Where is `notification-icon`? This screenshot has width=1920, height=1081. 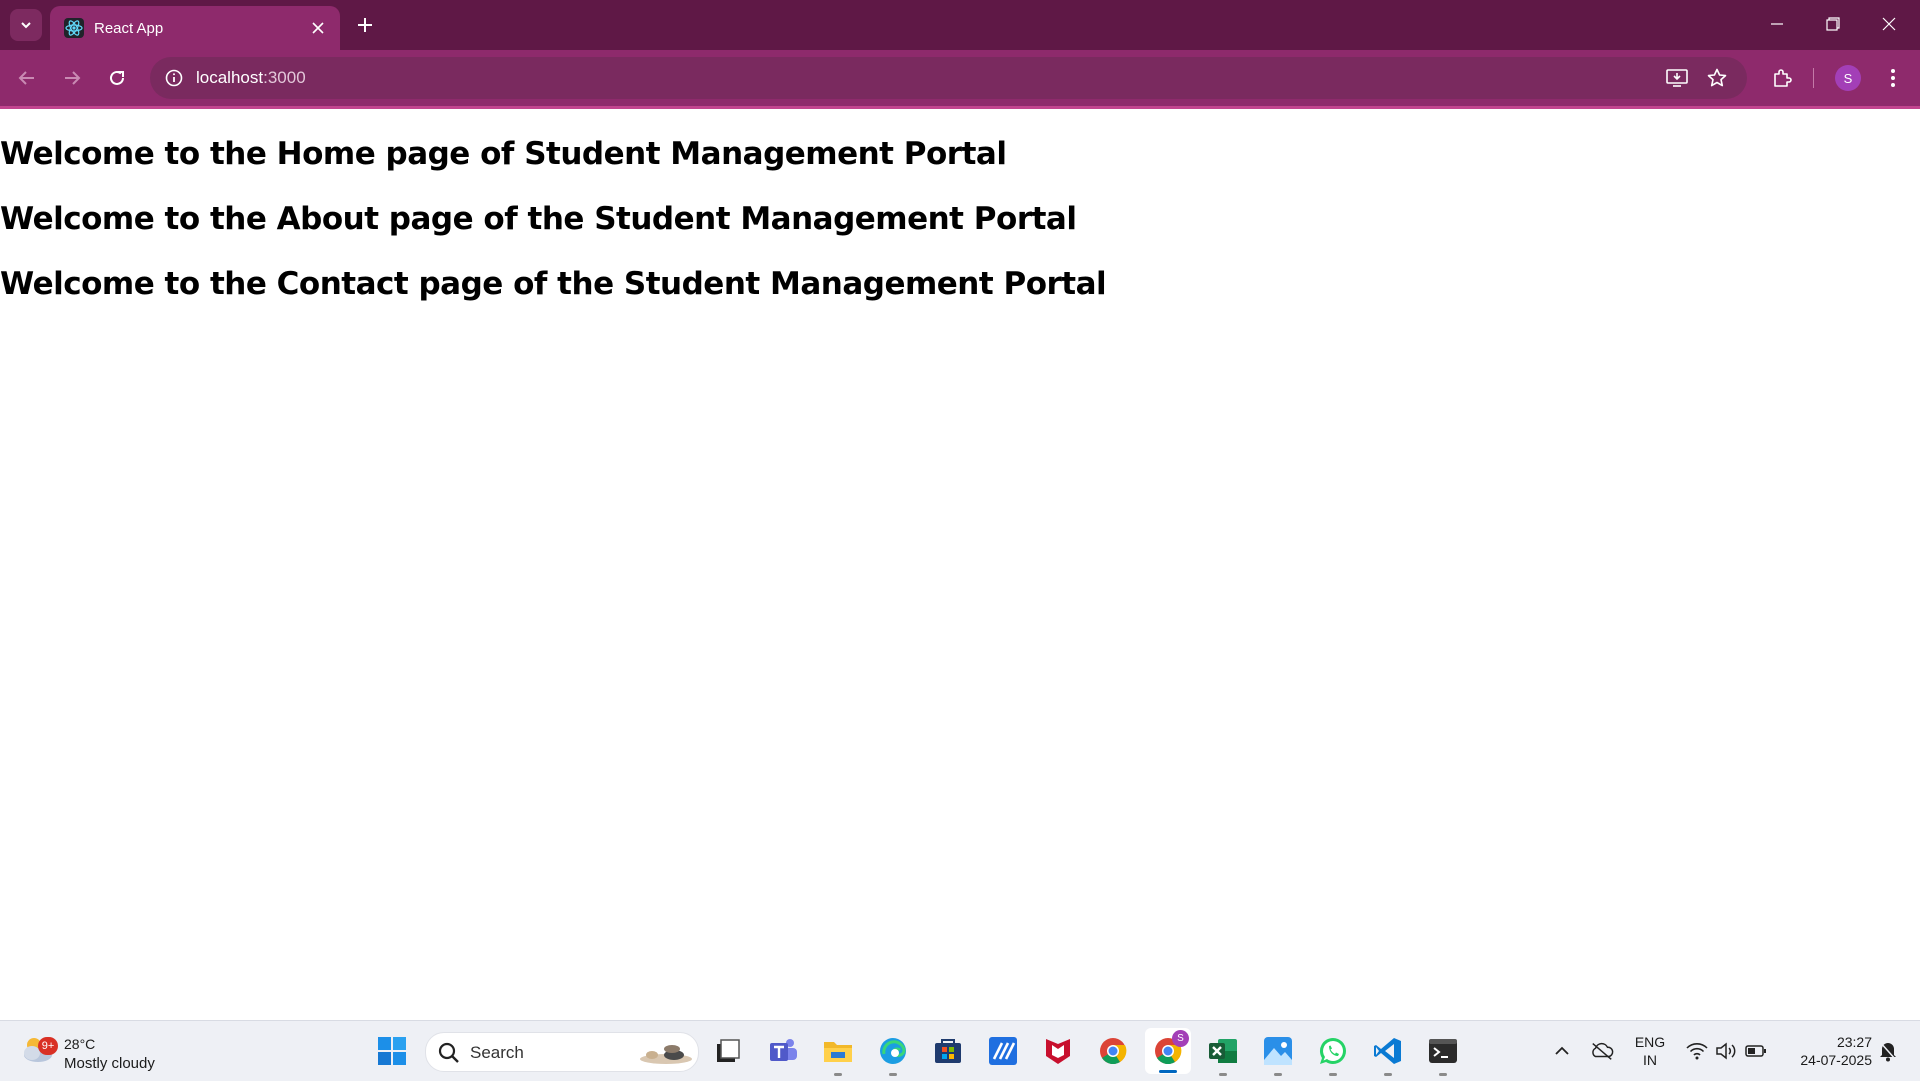
notification-icon is located at coordinates (1888, 1051).